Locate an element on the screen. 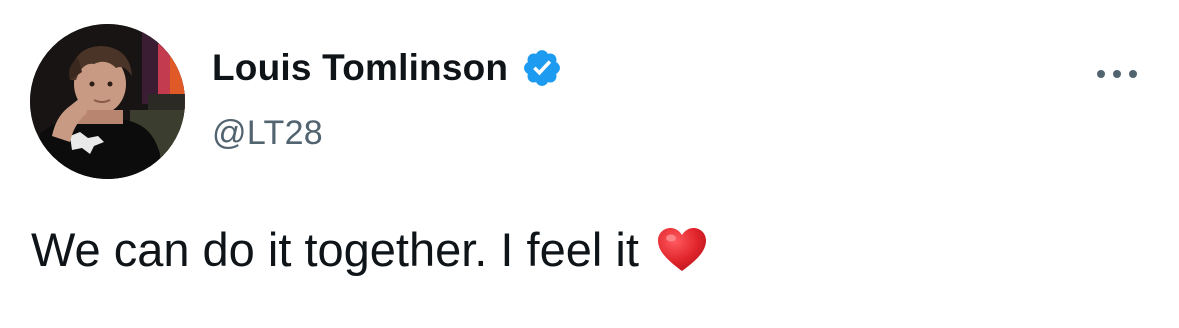 Image resolution: width=1179 pixels, height=328 pixels. tweet-body: We can do it together. I feel it is located at coordinates (369, 249).